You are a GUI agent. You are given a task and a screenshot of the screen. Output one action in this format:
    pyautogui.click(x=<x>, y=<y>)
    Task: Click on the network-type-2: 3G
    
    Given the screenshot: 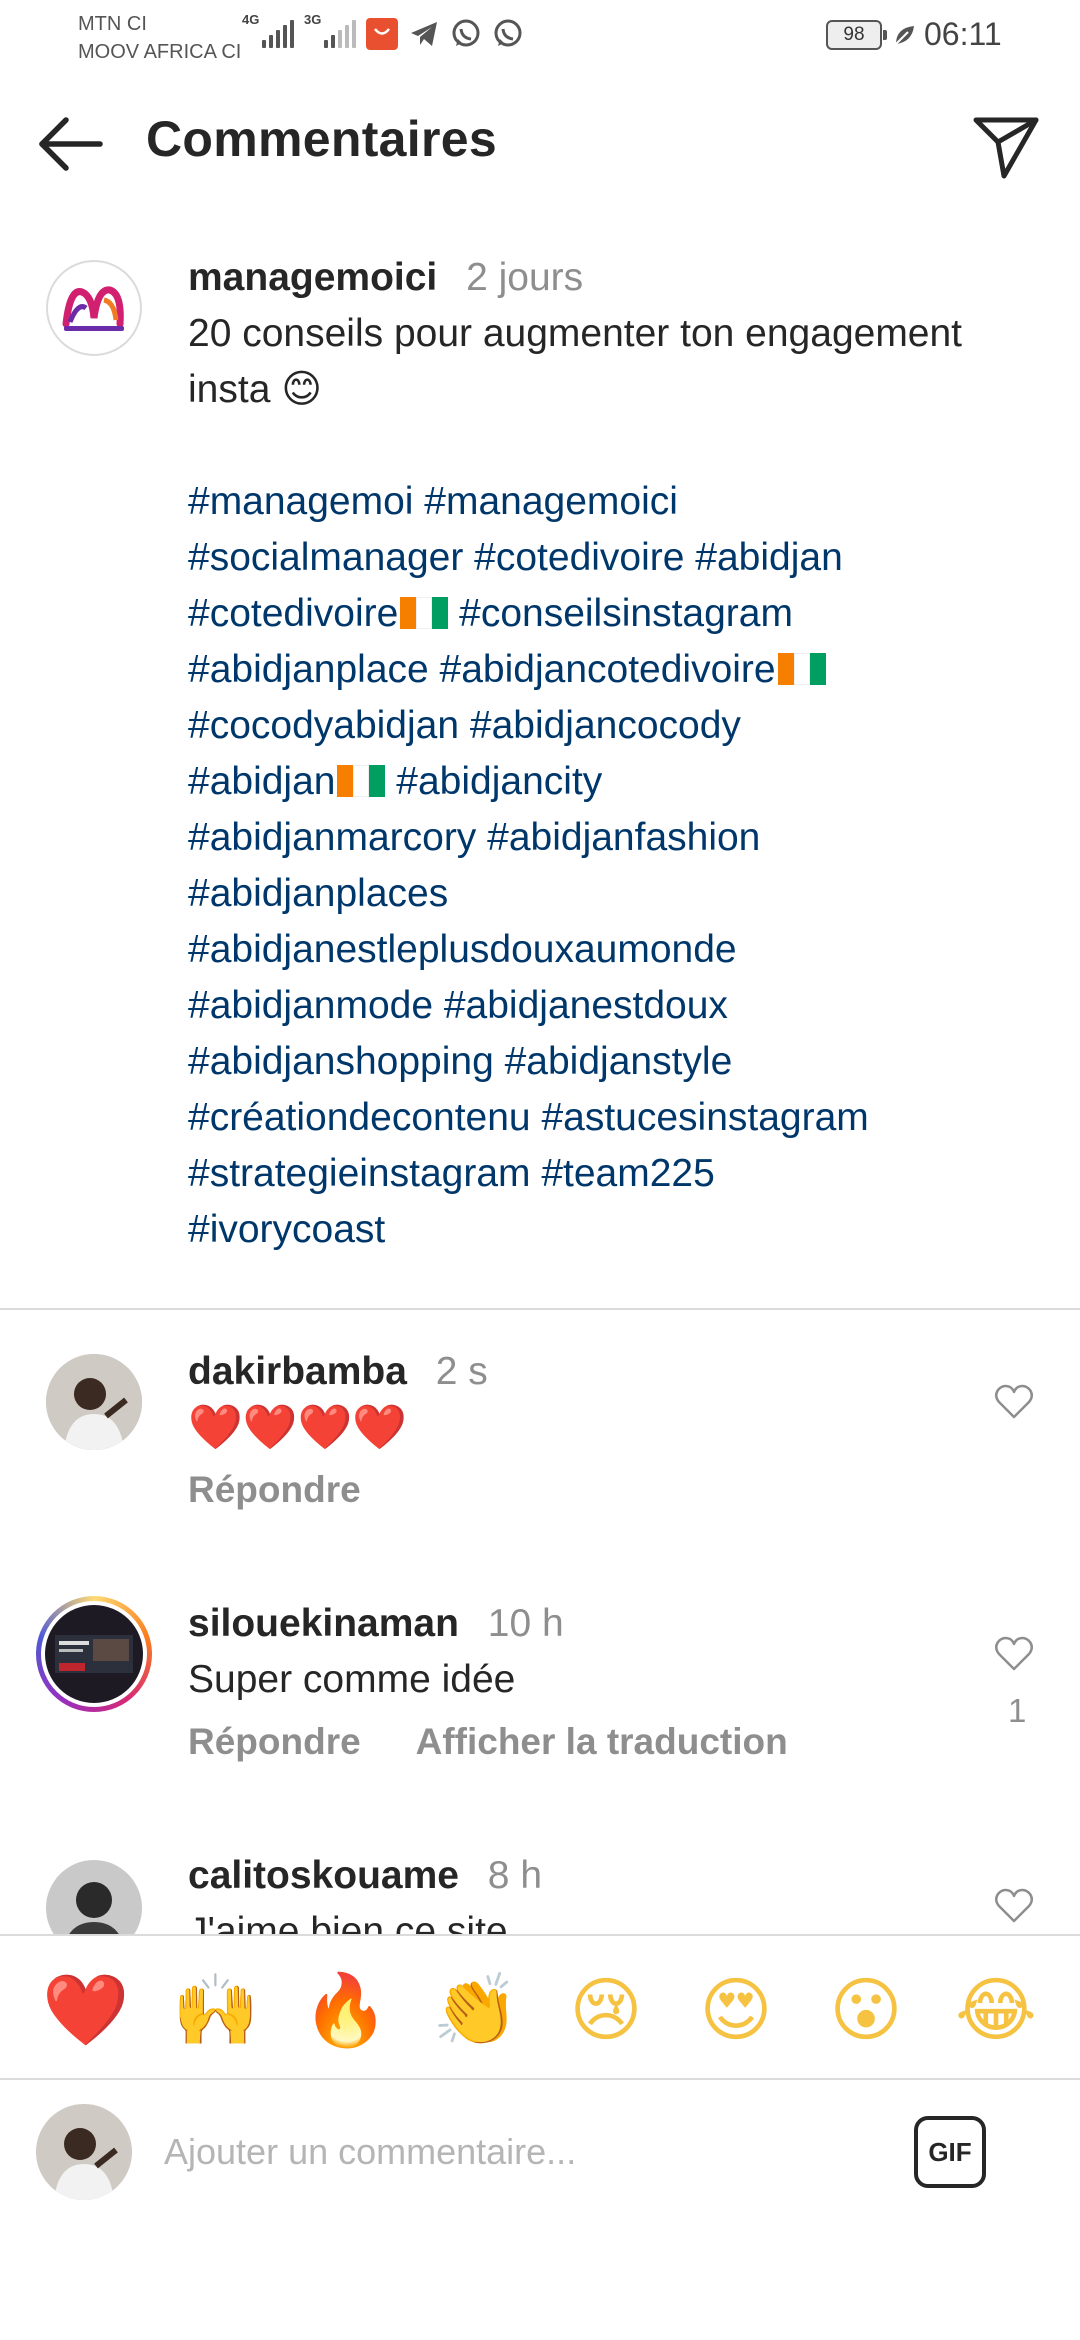 What is the action you would take?
    pyautogui.click(x=313, y=19)
    